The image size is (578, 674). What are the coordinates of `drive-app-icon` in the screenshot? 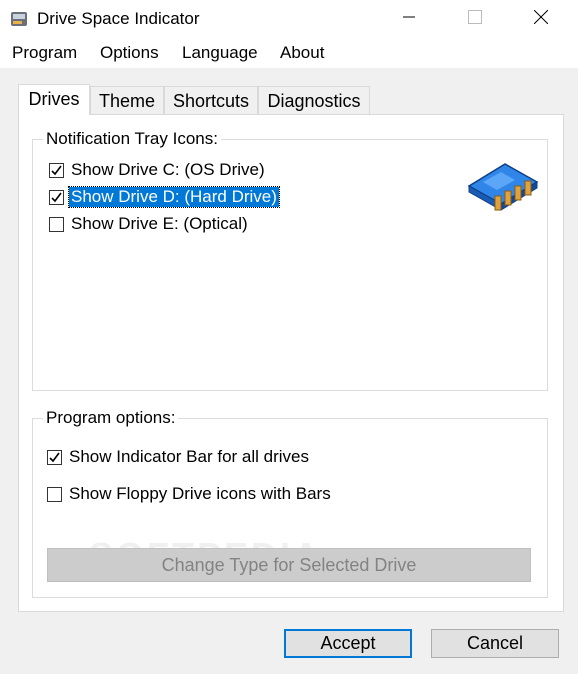 It's located at (19, 19).